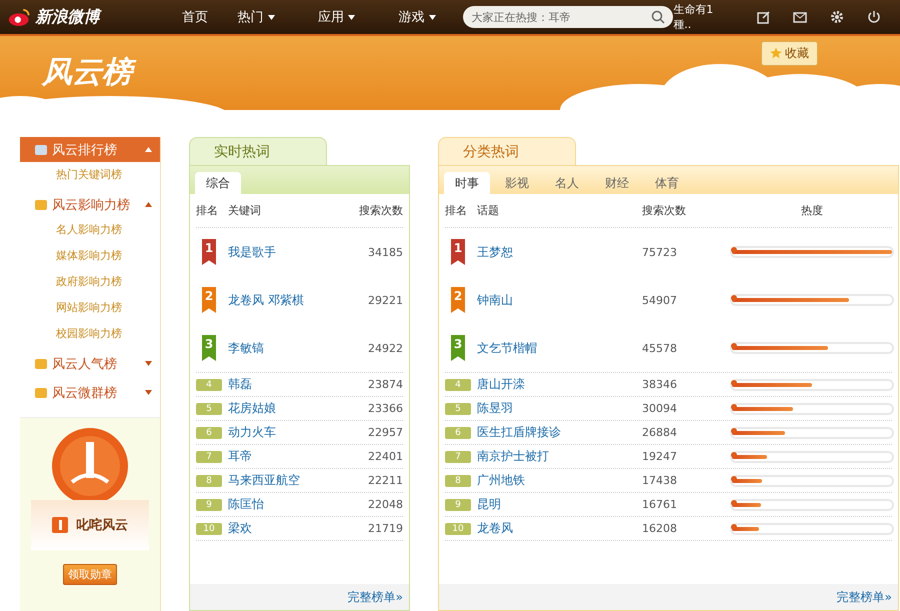 This screenshot has width=900, height=611. What do you see at coordinates (385, 348) in the screenshot?
I see `search-count: 24922` at bounding box center [385, 348].